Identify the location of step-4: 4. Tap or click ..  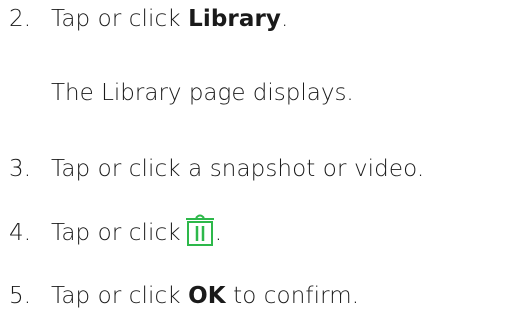
(111, 230).